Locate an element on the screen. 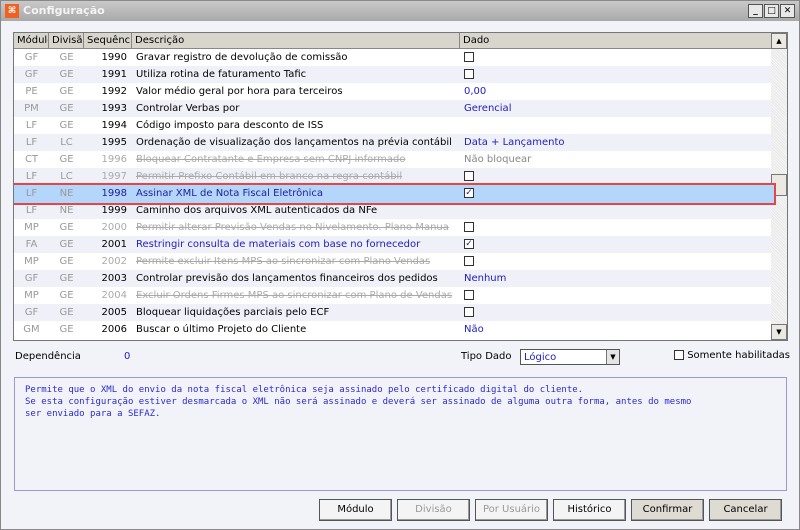  dado-value: Não bloquear is located at coordinates (498, 159).